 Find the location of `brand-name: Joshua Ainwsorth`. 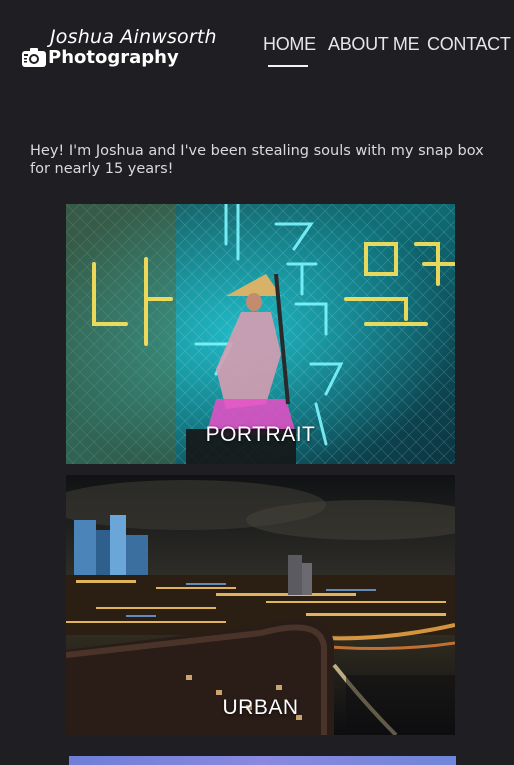

brand-name: Joshua Ainwsorth is located at coordinates (133, 37).